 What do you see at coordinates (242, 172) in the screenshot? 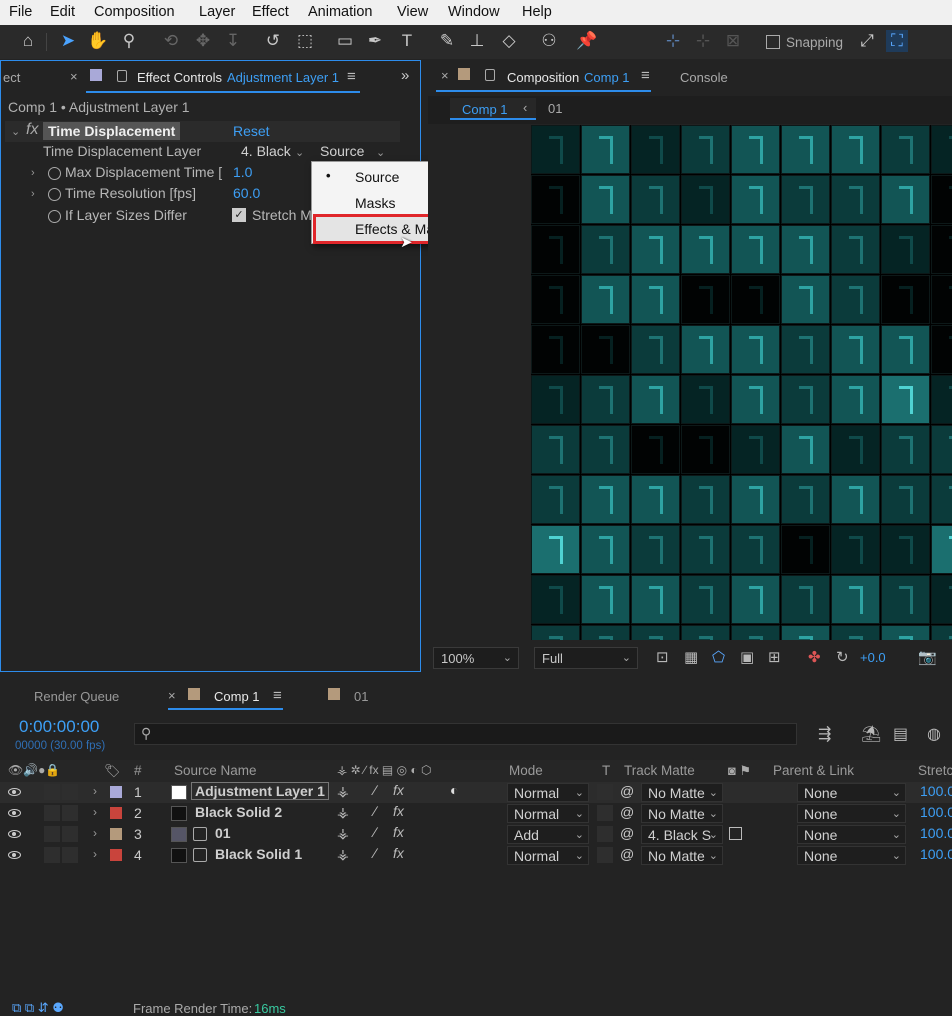
I see `max-displacement-value: 1.0` at bounding box center [242, 172].